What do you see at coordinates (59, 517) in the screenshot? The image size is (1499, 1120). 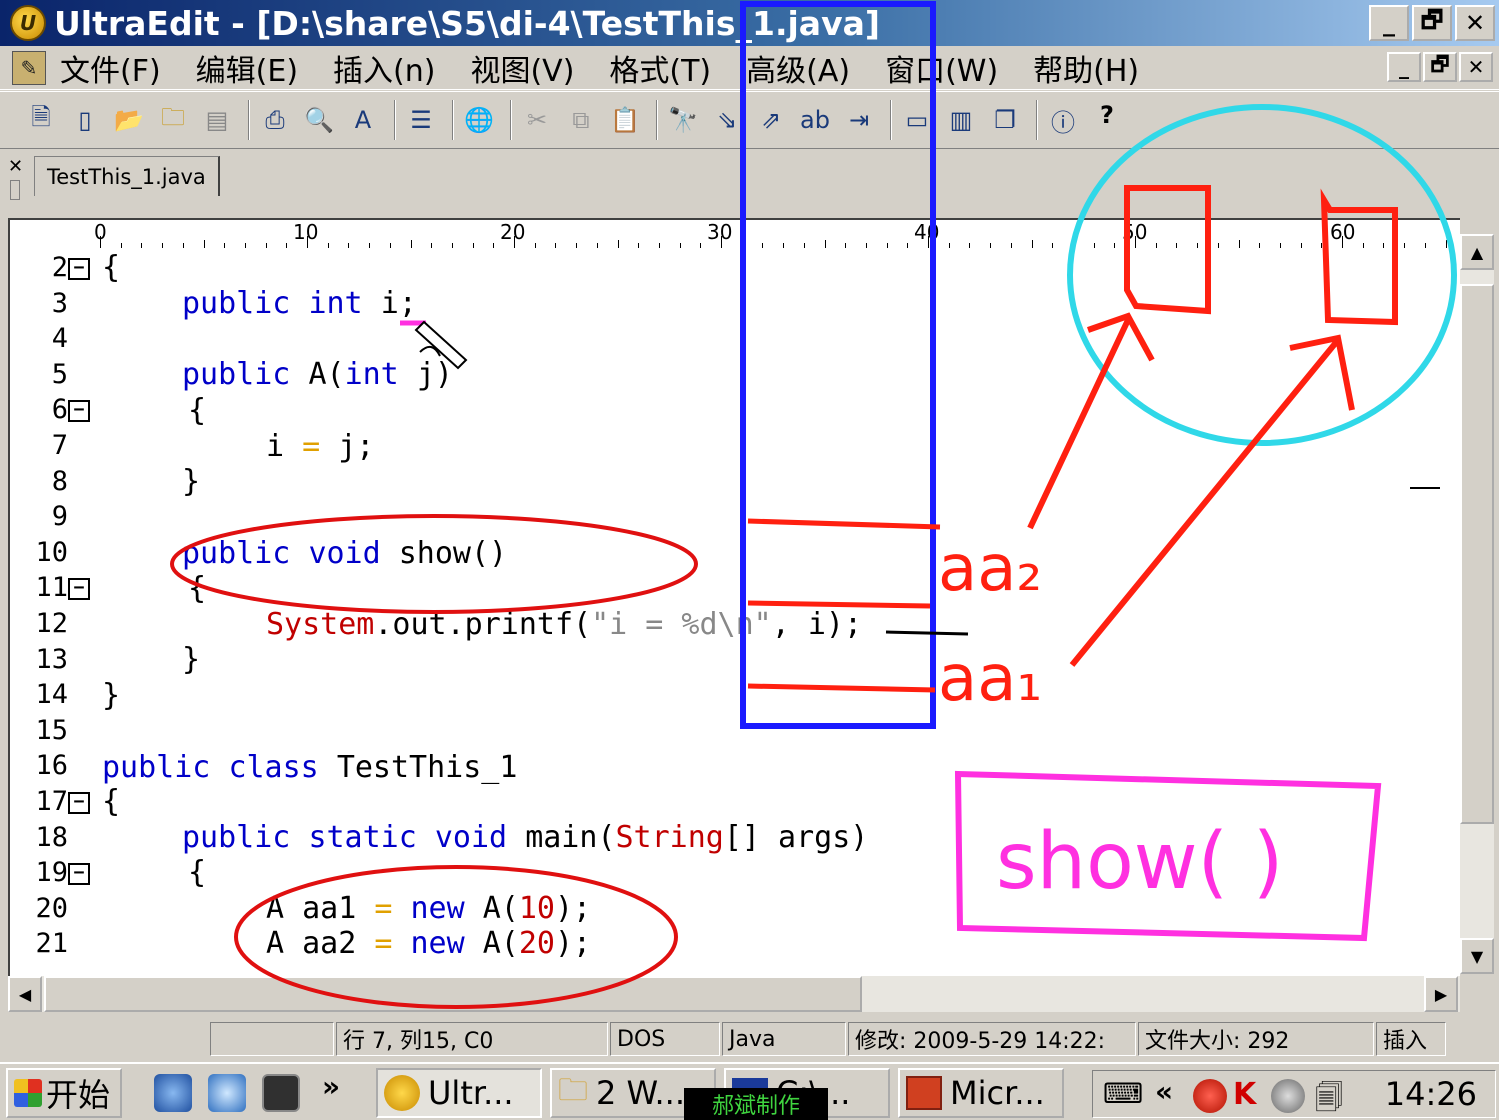 I see `line-number: 9` at bounding box center [59, 517].